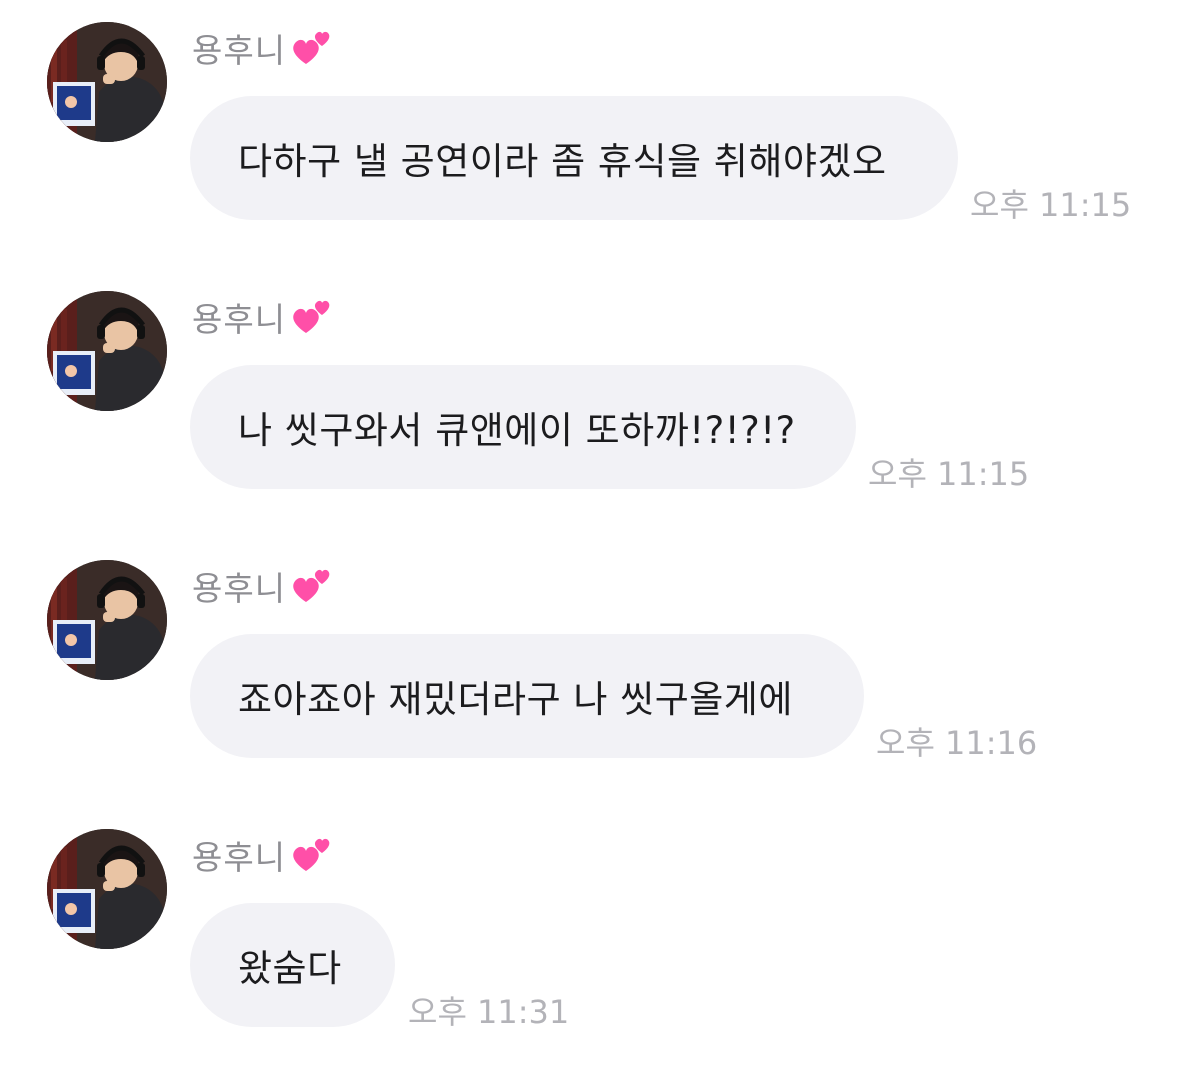 The height and width of the screenshot is (1070, 1200). I want to click on message-text: 나 씻구와서 큐앤에이 또하까!?!?!?, so click(517, 430).